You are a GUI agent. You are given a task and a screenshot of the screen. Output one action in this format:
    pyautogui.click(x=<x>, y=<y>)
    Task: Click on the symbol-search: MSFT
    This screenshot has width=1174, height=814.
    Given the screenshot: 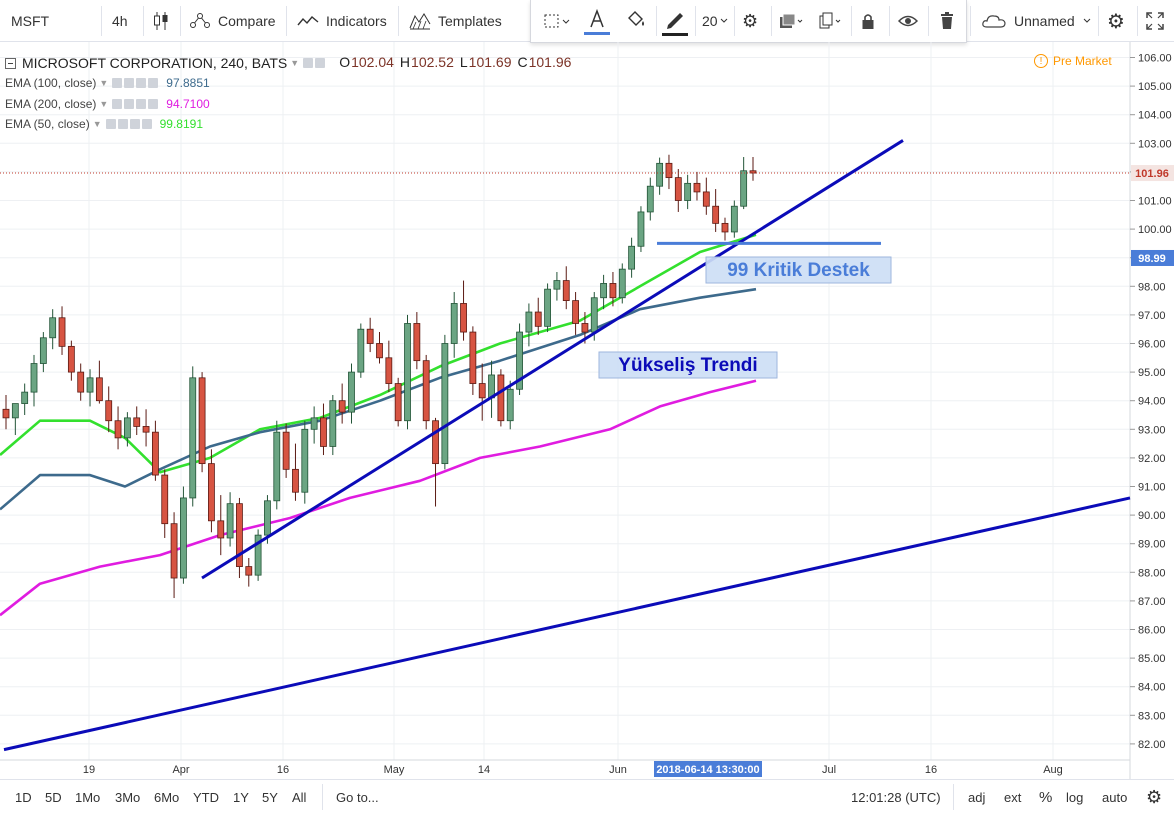 What is the action you would take?
    pyautogui.click(x=41, y=21)
    